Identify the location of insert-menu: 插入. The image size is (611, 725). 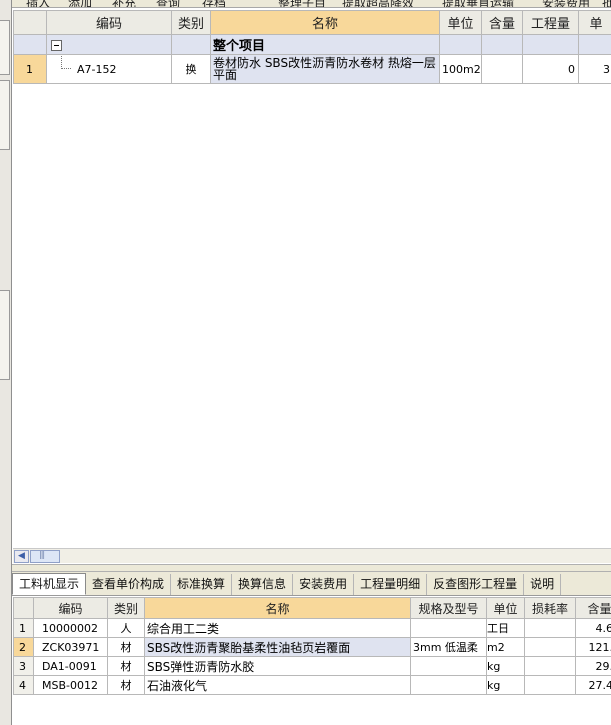
(38, 3).